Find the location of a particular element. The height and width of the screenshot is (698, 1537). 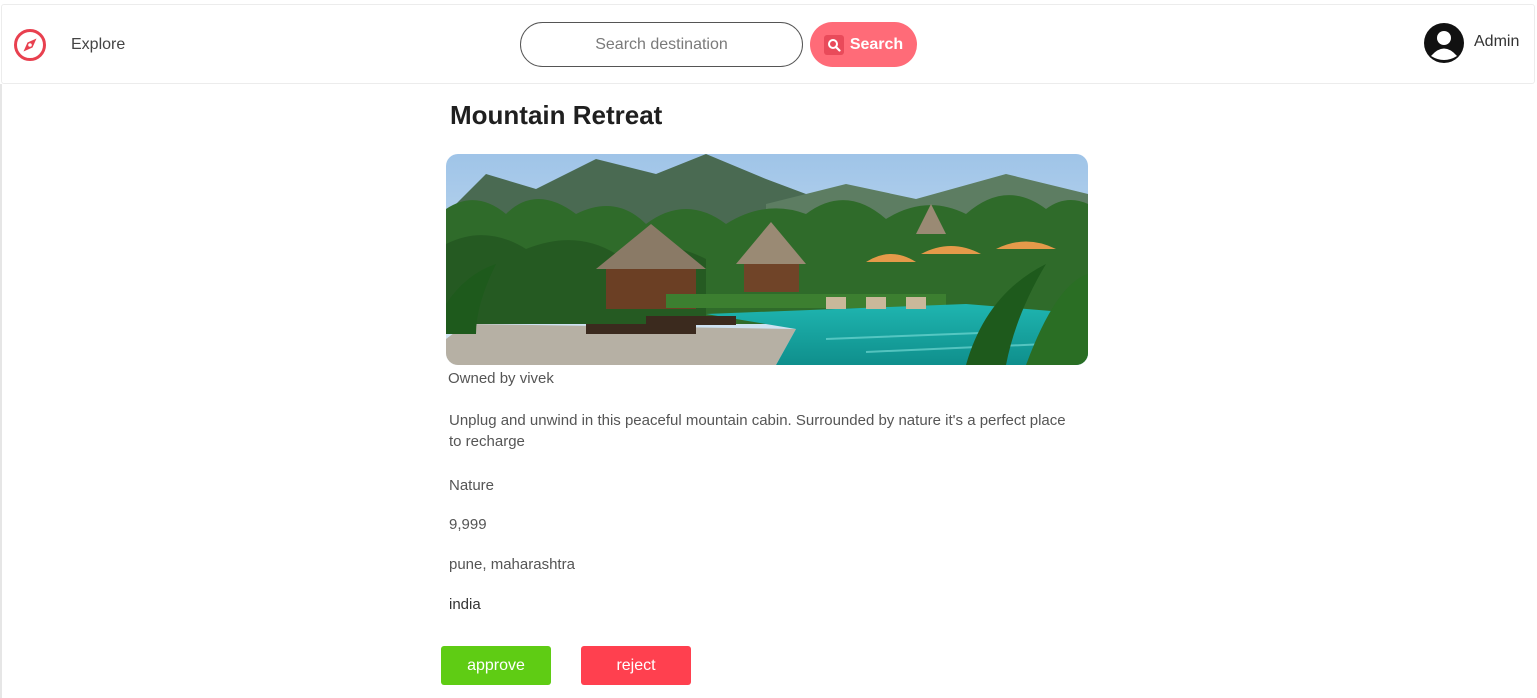

approve-button: approve is located at coordinates (496, 665).